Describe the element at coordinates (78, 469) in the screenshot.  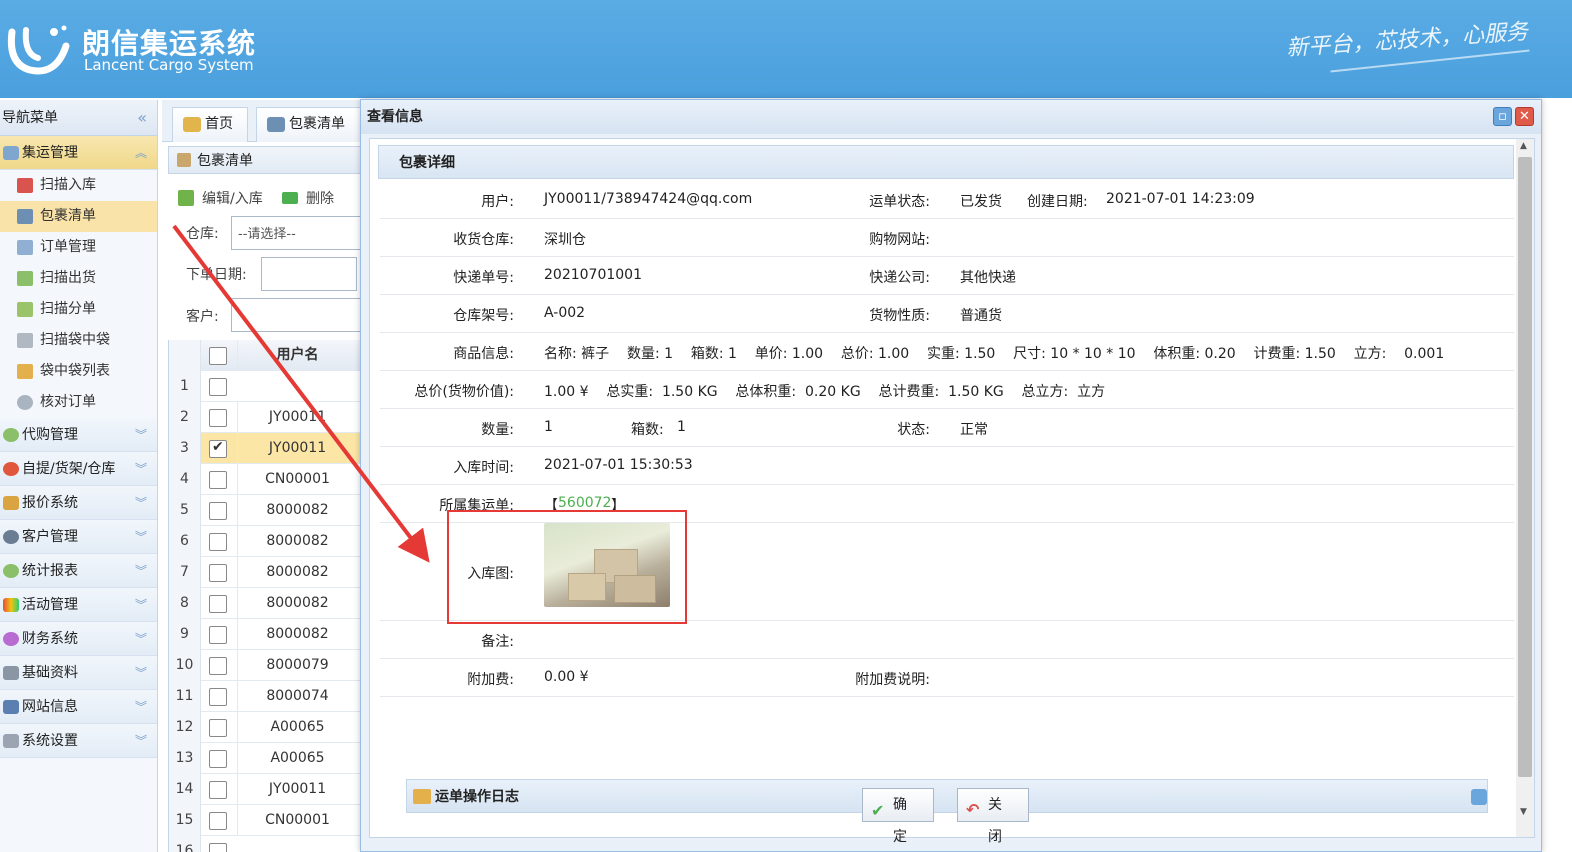
I see `sidebar-group-warehouse: 自提/货架/仓库 ︾` at that location.